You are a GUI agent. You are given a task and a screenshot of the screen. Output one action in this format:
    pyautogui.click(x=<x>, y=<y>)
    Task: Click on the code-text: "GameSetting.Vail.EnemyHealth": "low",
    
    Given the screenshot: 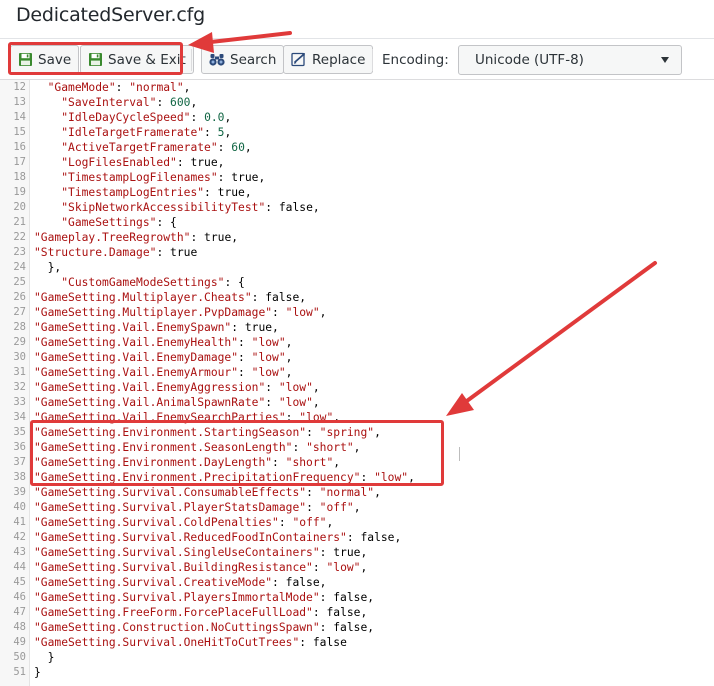 What is the action you would take?
    pyautogui.click(x=163, y=342)
    